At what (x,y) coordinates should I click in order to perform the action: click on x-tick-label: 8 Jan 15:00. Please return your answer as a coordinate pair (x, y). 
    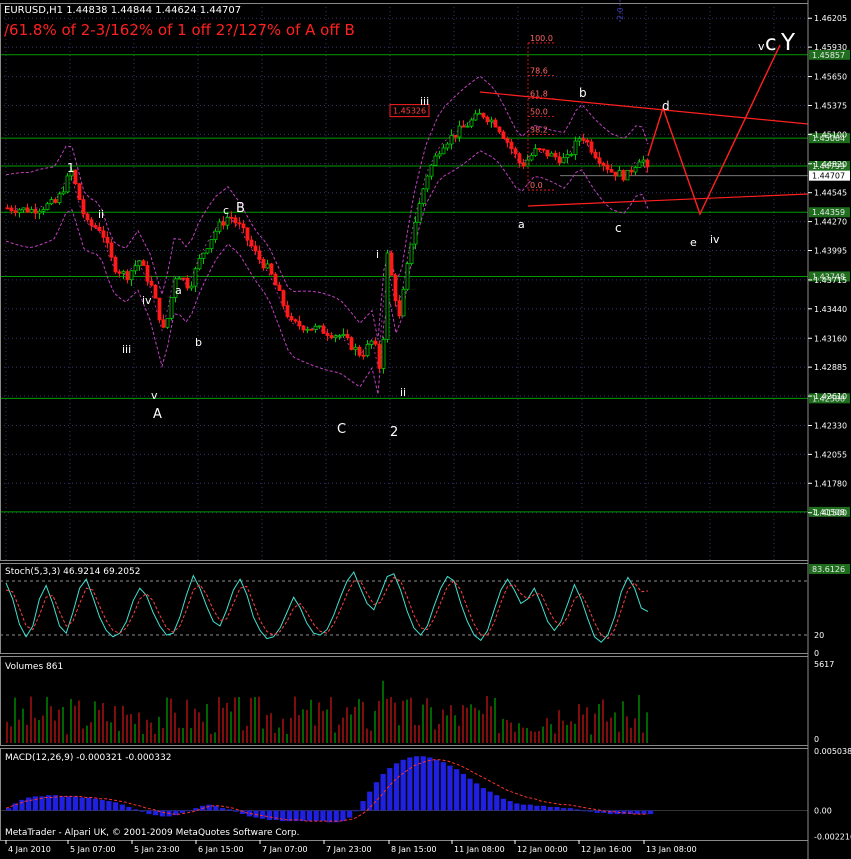
    Looking at the image, I should click on (414, 849).